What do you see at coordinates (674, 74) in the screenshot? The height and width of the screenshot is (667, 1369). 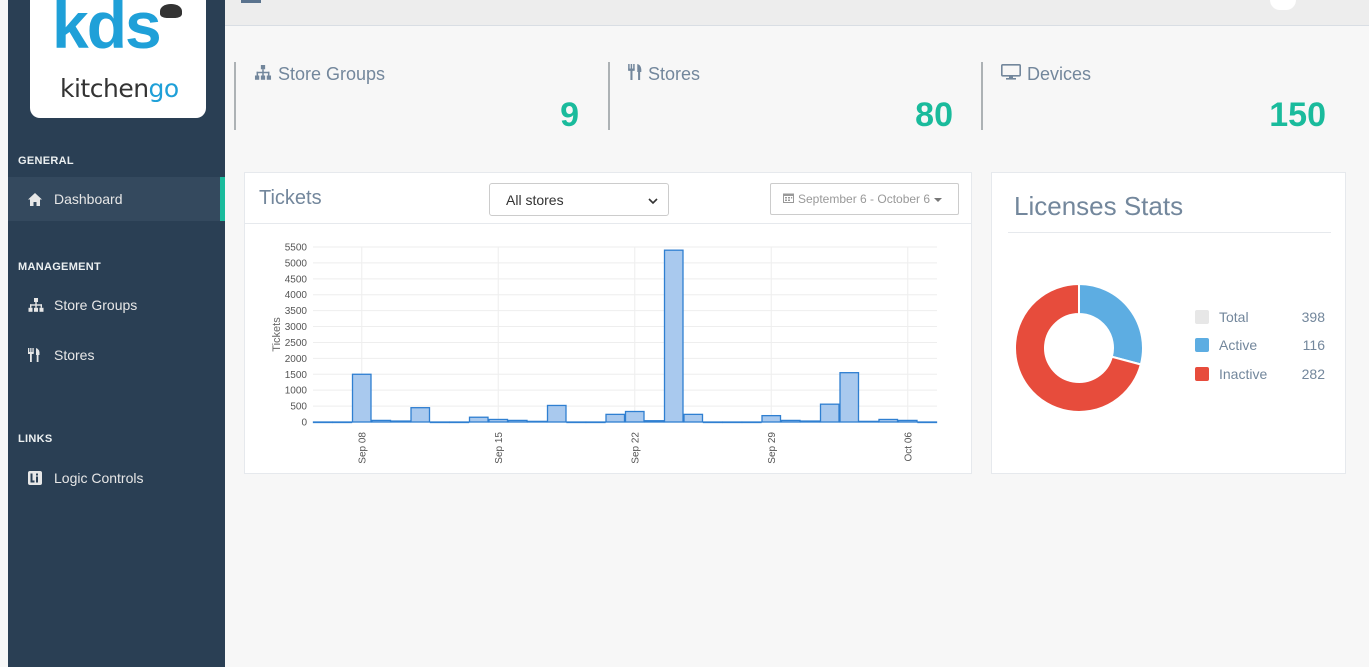 I see `stat-label: Stores` at bounding box center [674, 74].